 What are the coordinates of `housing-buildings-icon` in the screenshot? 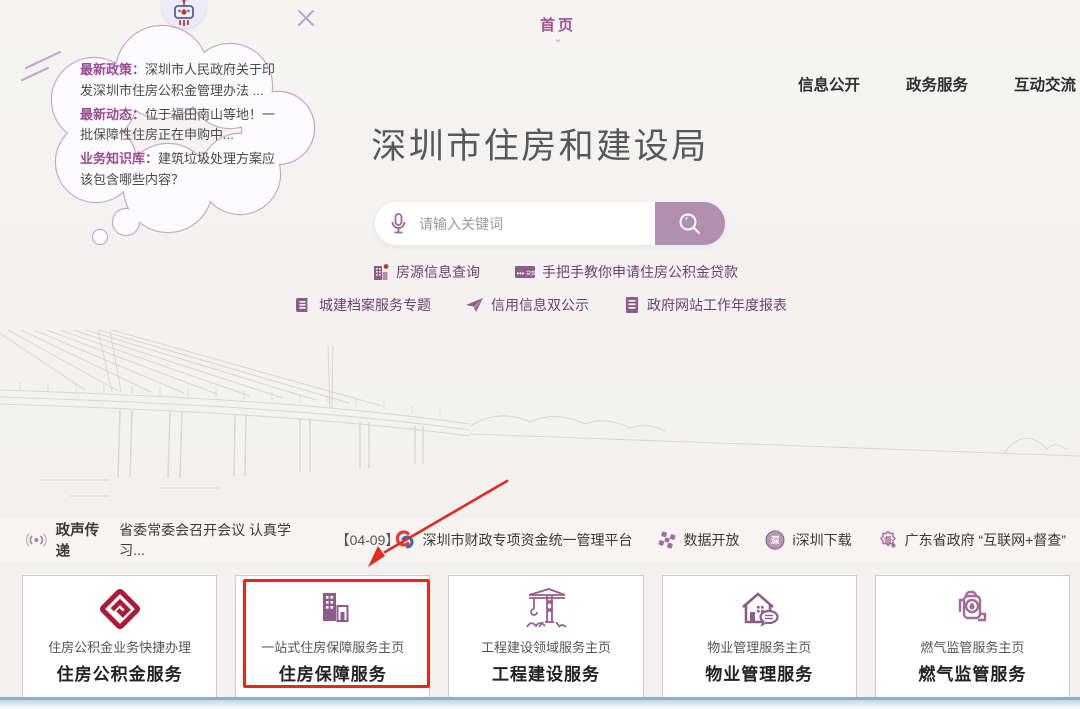 It's located at (335, 607).